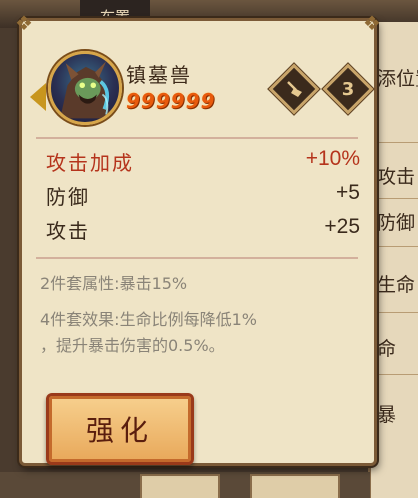  What do you see at coordinates (203, 229) in the screenshot?
I see `stat-row-attack: 攻击 +25` at bounding box center [203, 229].